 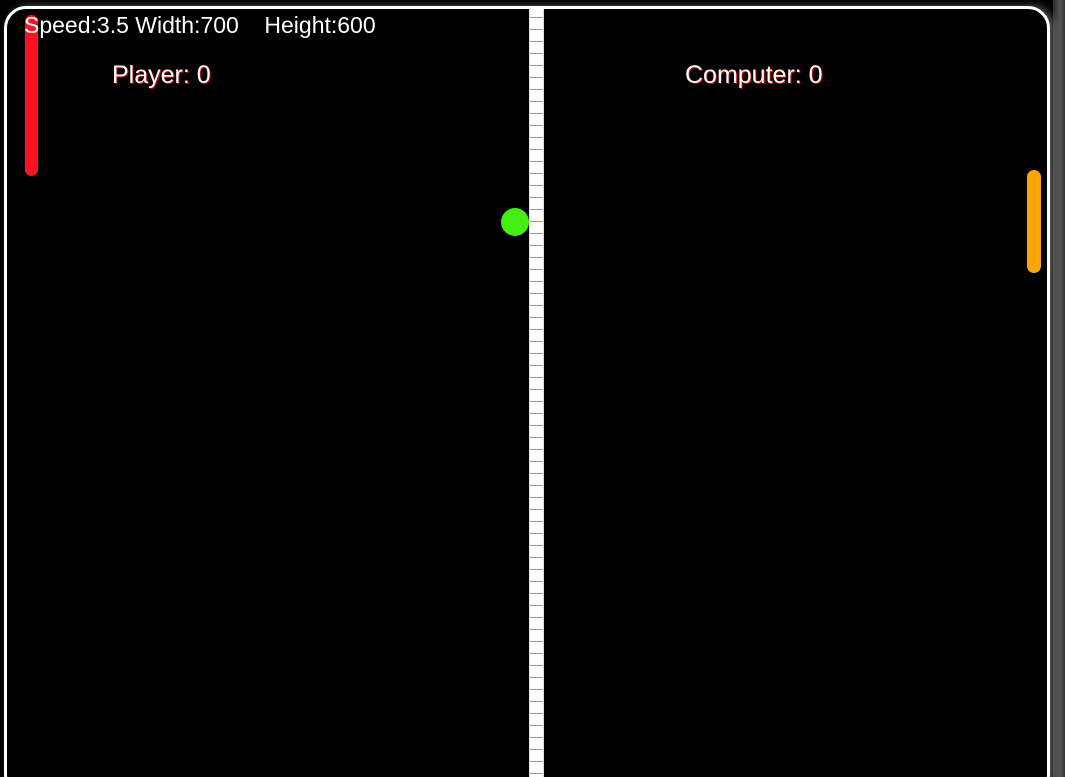 I want to click on speed-readout: Speed:3.5, so click(x=76, y=25).